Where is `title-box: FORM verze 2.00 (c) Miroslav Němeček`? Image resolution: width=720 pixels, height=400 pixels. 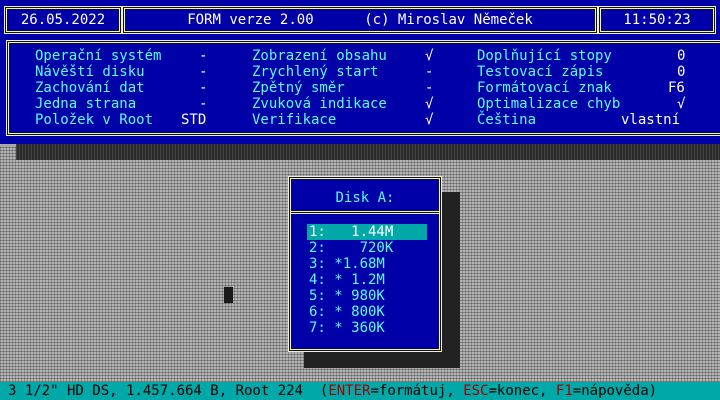
title-box: FORM verze 2.00 (c) Miroslav Němeček is located at coordinates (360, 20).